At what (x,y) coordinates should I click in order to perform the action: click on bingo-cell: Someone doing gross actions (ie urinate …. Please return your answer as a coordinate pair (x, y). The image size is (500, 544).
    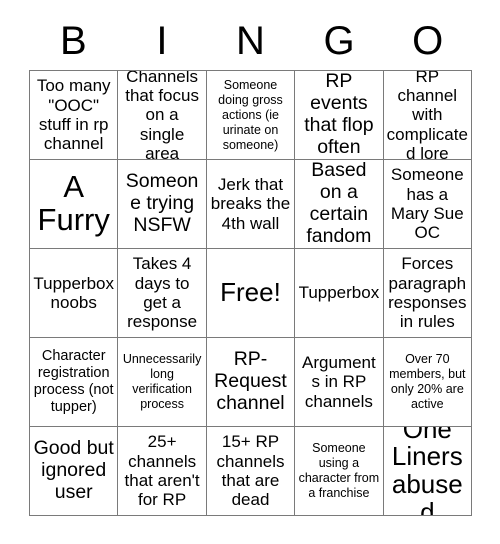
    Looking at the image, I should click on (251, 115).